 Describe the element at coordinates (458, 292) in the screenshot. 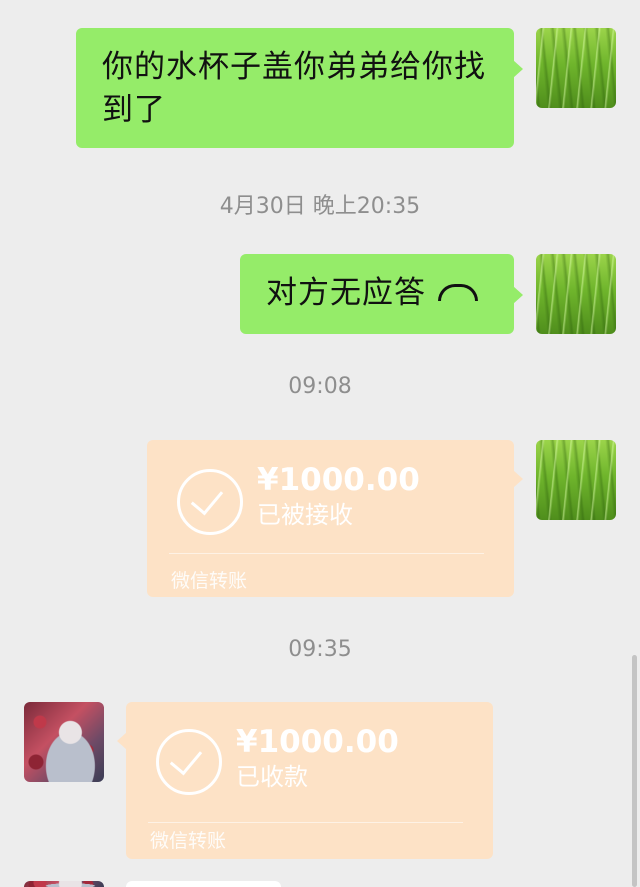

I see `hangup-phone-icon` at that location.